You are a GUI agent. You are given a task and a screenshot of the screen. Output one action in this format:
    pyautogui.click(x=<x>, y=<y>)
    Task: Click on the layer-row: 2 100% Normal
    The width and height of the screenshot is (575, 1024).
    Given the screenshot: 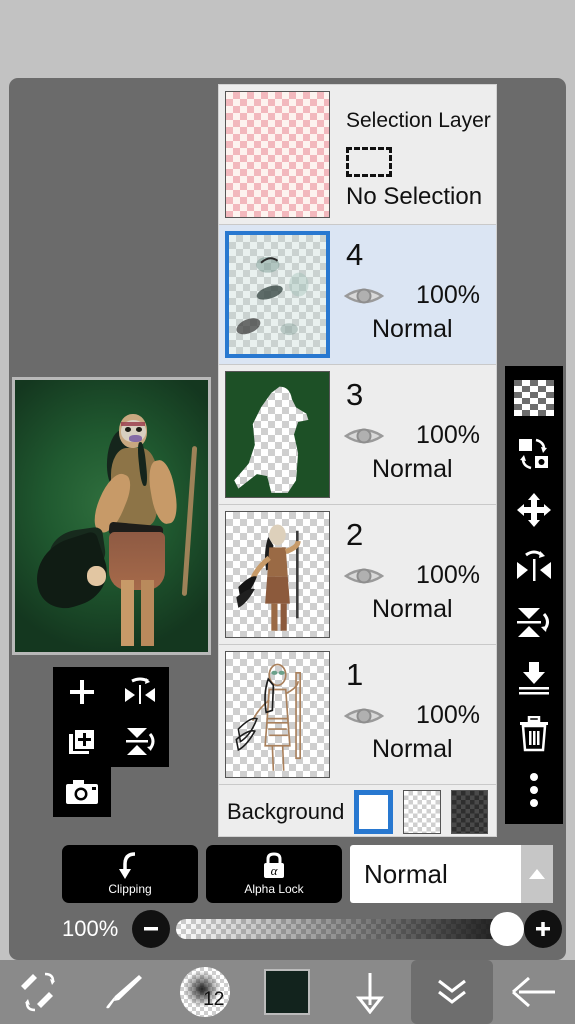 What is the action you would take?
    pyautogui.click(x=357, y=575)
    